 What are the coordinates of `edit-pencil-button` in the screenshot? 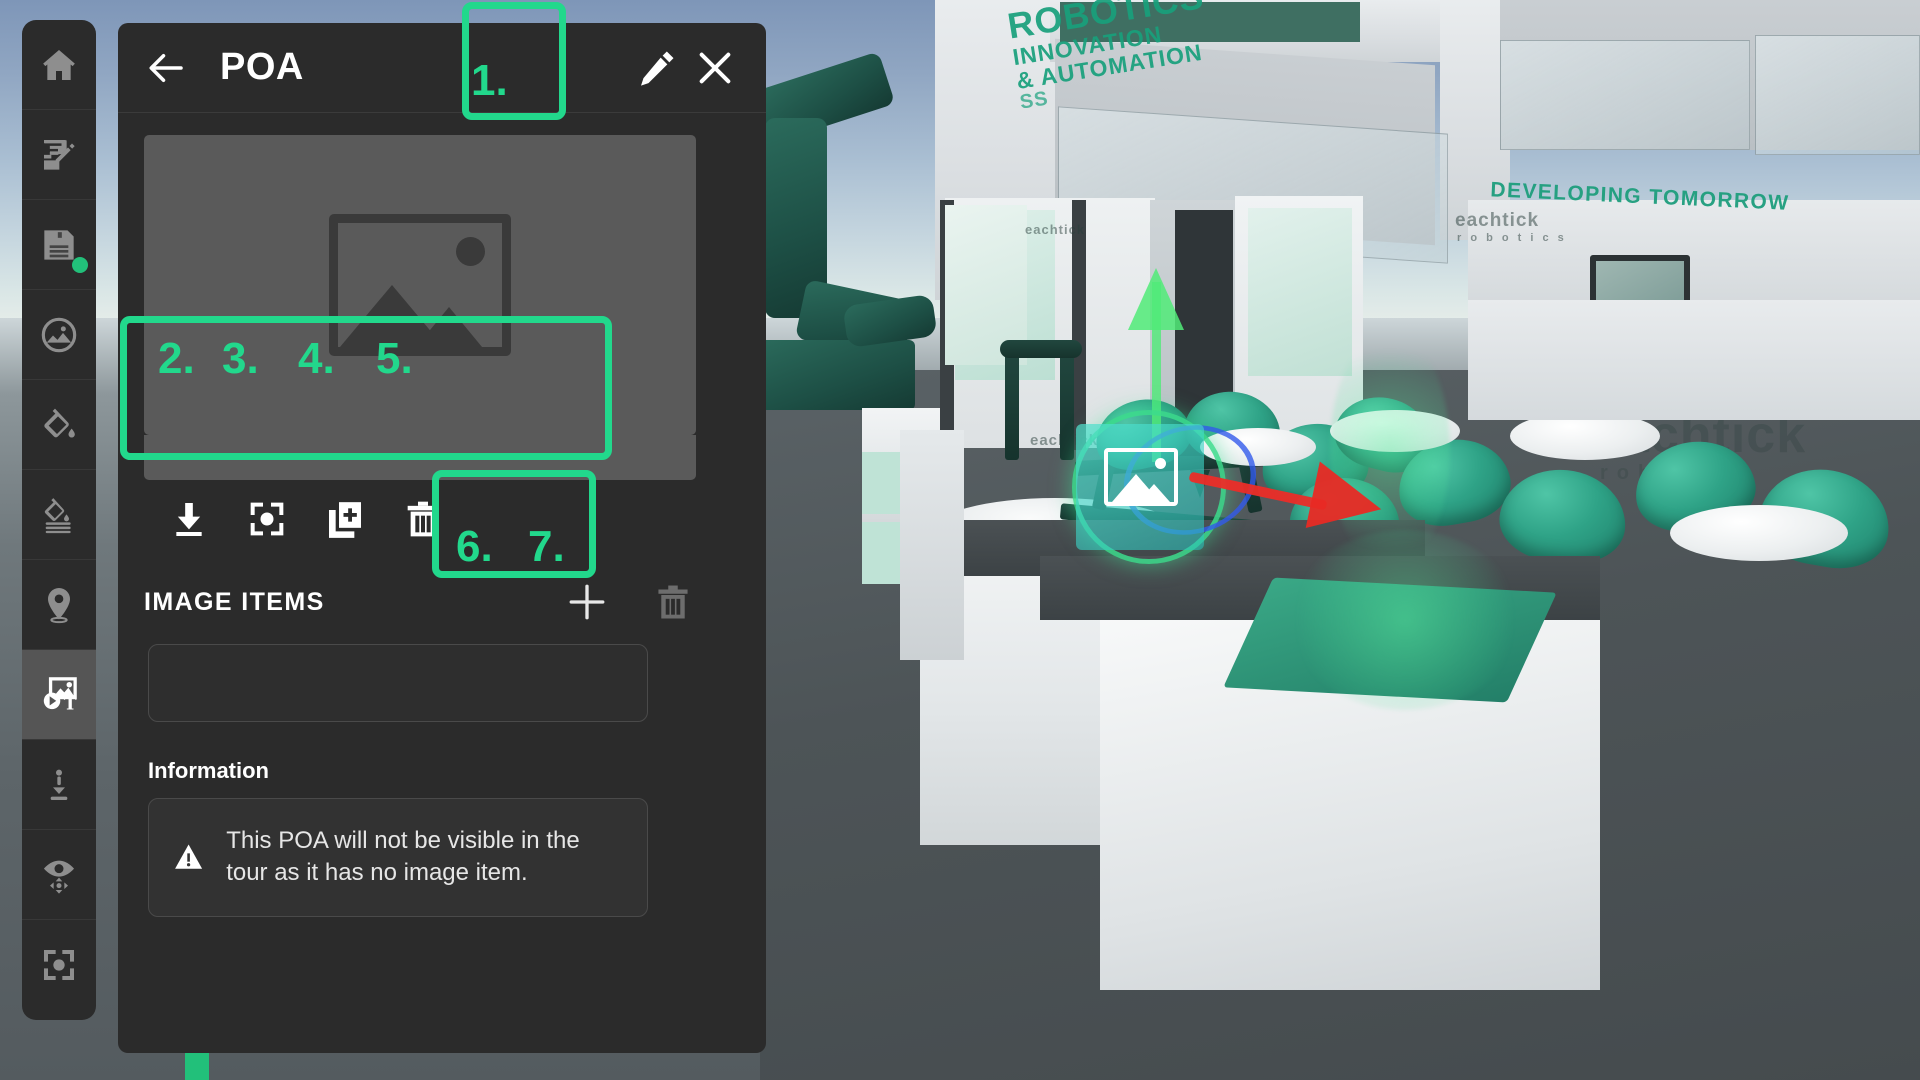 It's located at (657, 68).